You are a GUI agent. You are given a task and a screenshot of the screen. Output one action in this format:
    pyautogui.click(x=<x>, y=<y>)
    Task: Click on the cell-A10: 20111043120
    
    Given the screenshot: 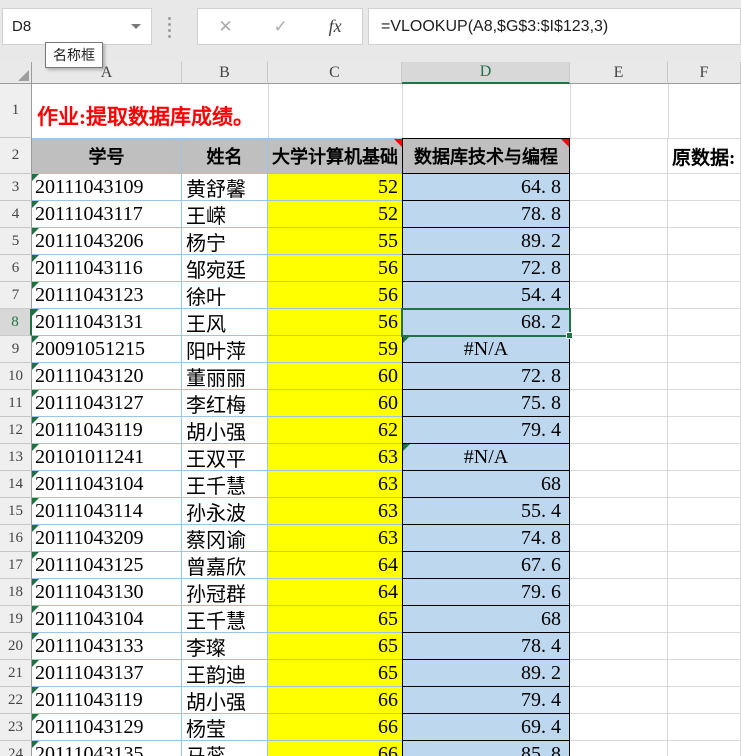 What is the action you would take?
    pyautogui.click(x=107, y=376)
    